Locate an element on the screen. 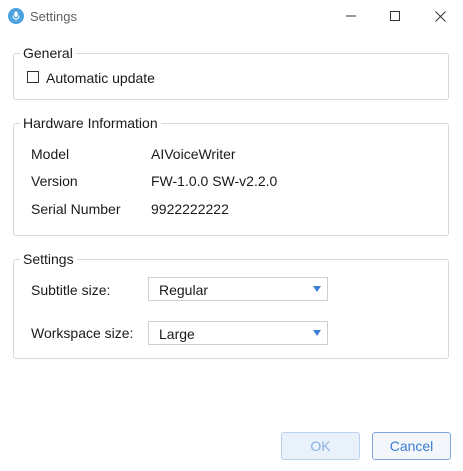  subtitle-size-value: Regular is located at coordinates (184, 290).